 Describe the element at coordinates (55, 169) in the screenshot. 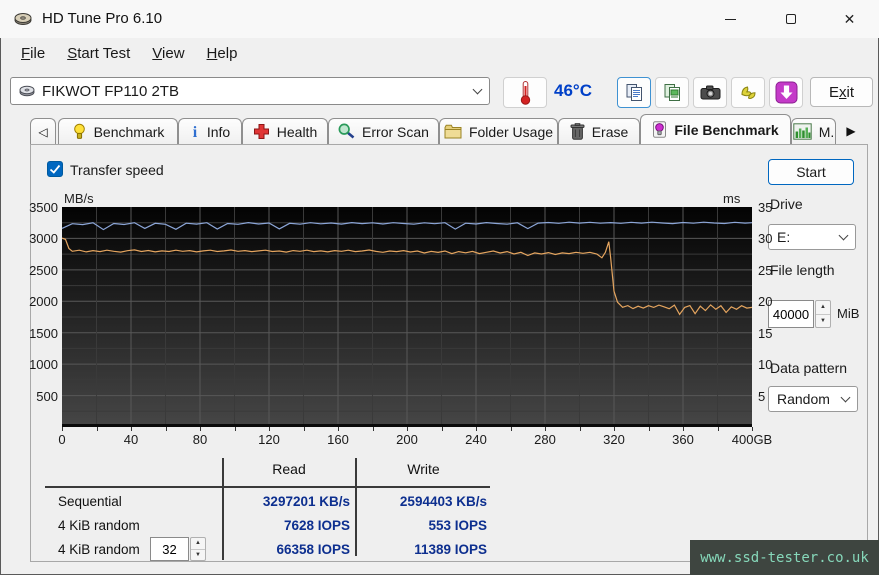

I see `transfer-speed-checkbox` at that location.